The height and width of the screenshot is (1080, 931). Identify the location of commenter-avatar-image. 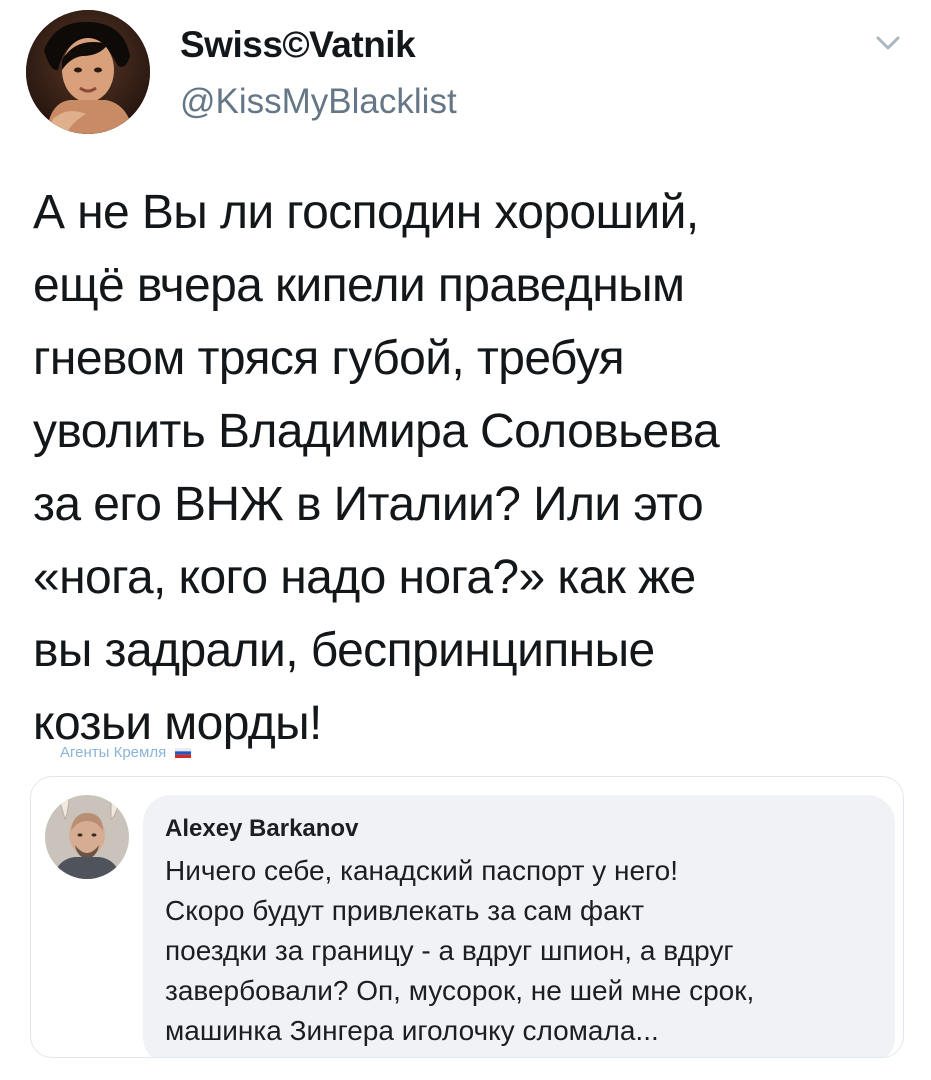
(87, 837).